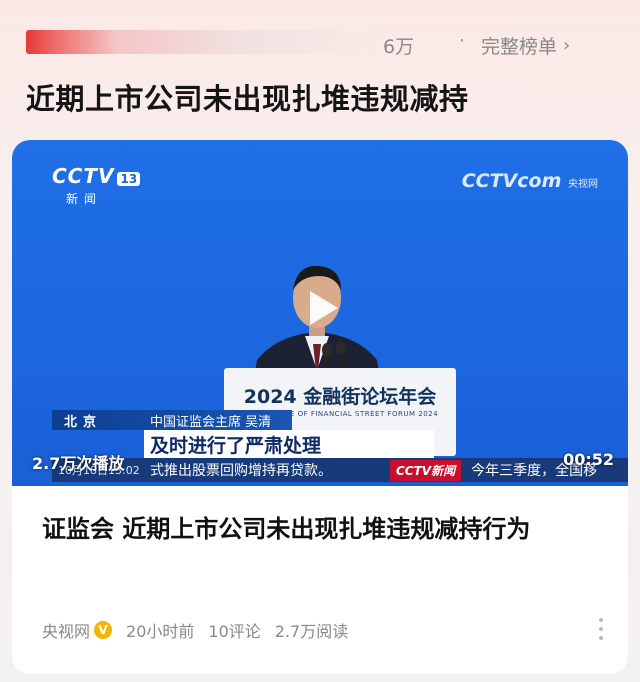 This screenshot has height=682, width=640. What do you see at coordinates (583, 184) in the screenshot?
I see `watermark-cn: 央视网` at bounding box center [583, 184].